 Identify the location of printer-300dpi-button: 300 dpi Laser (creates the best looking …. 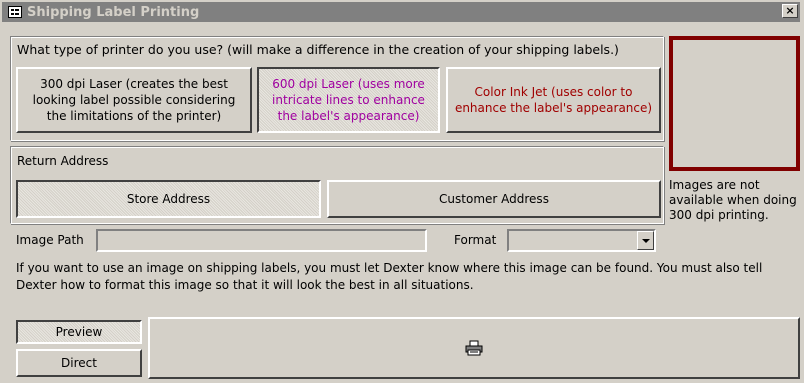
(134, 100).